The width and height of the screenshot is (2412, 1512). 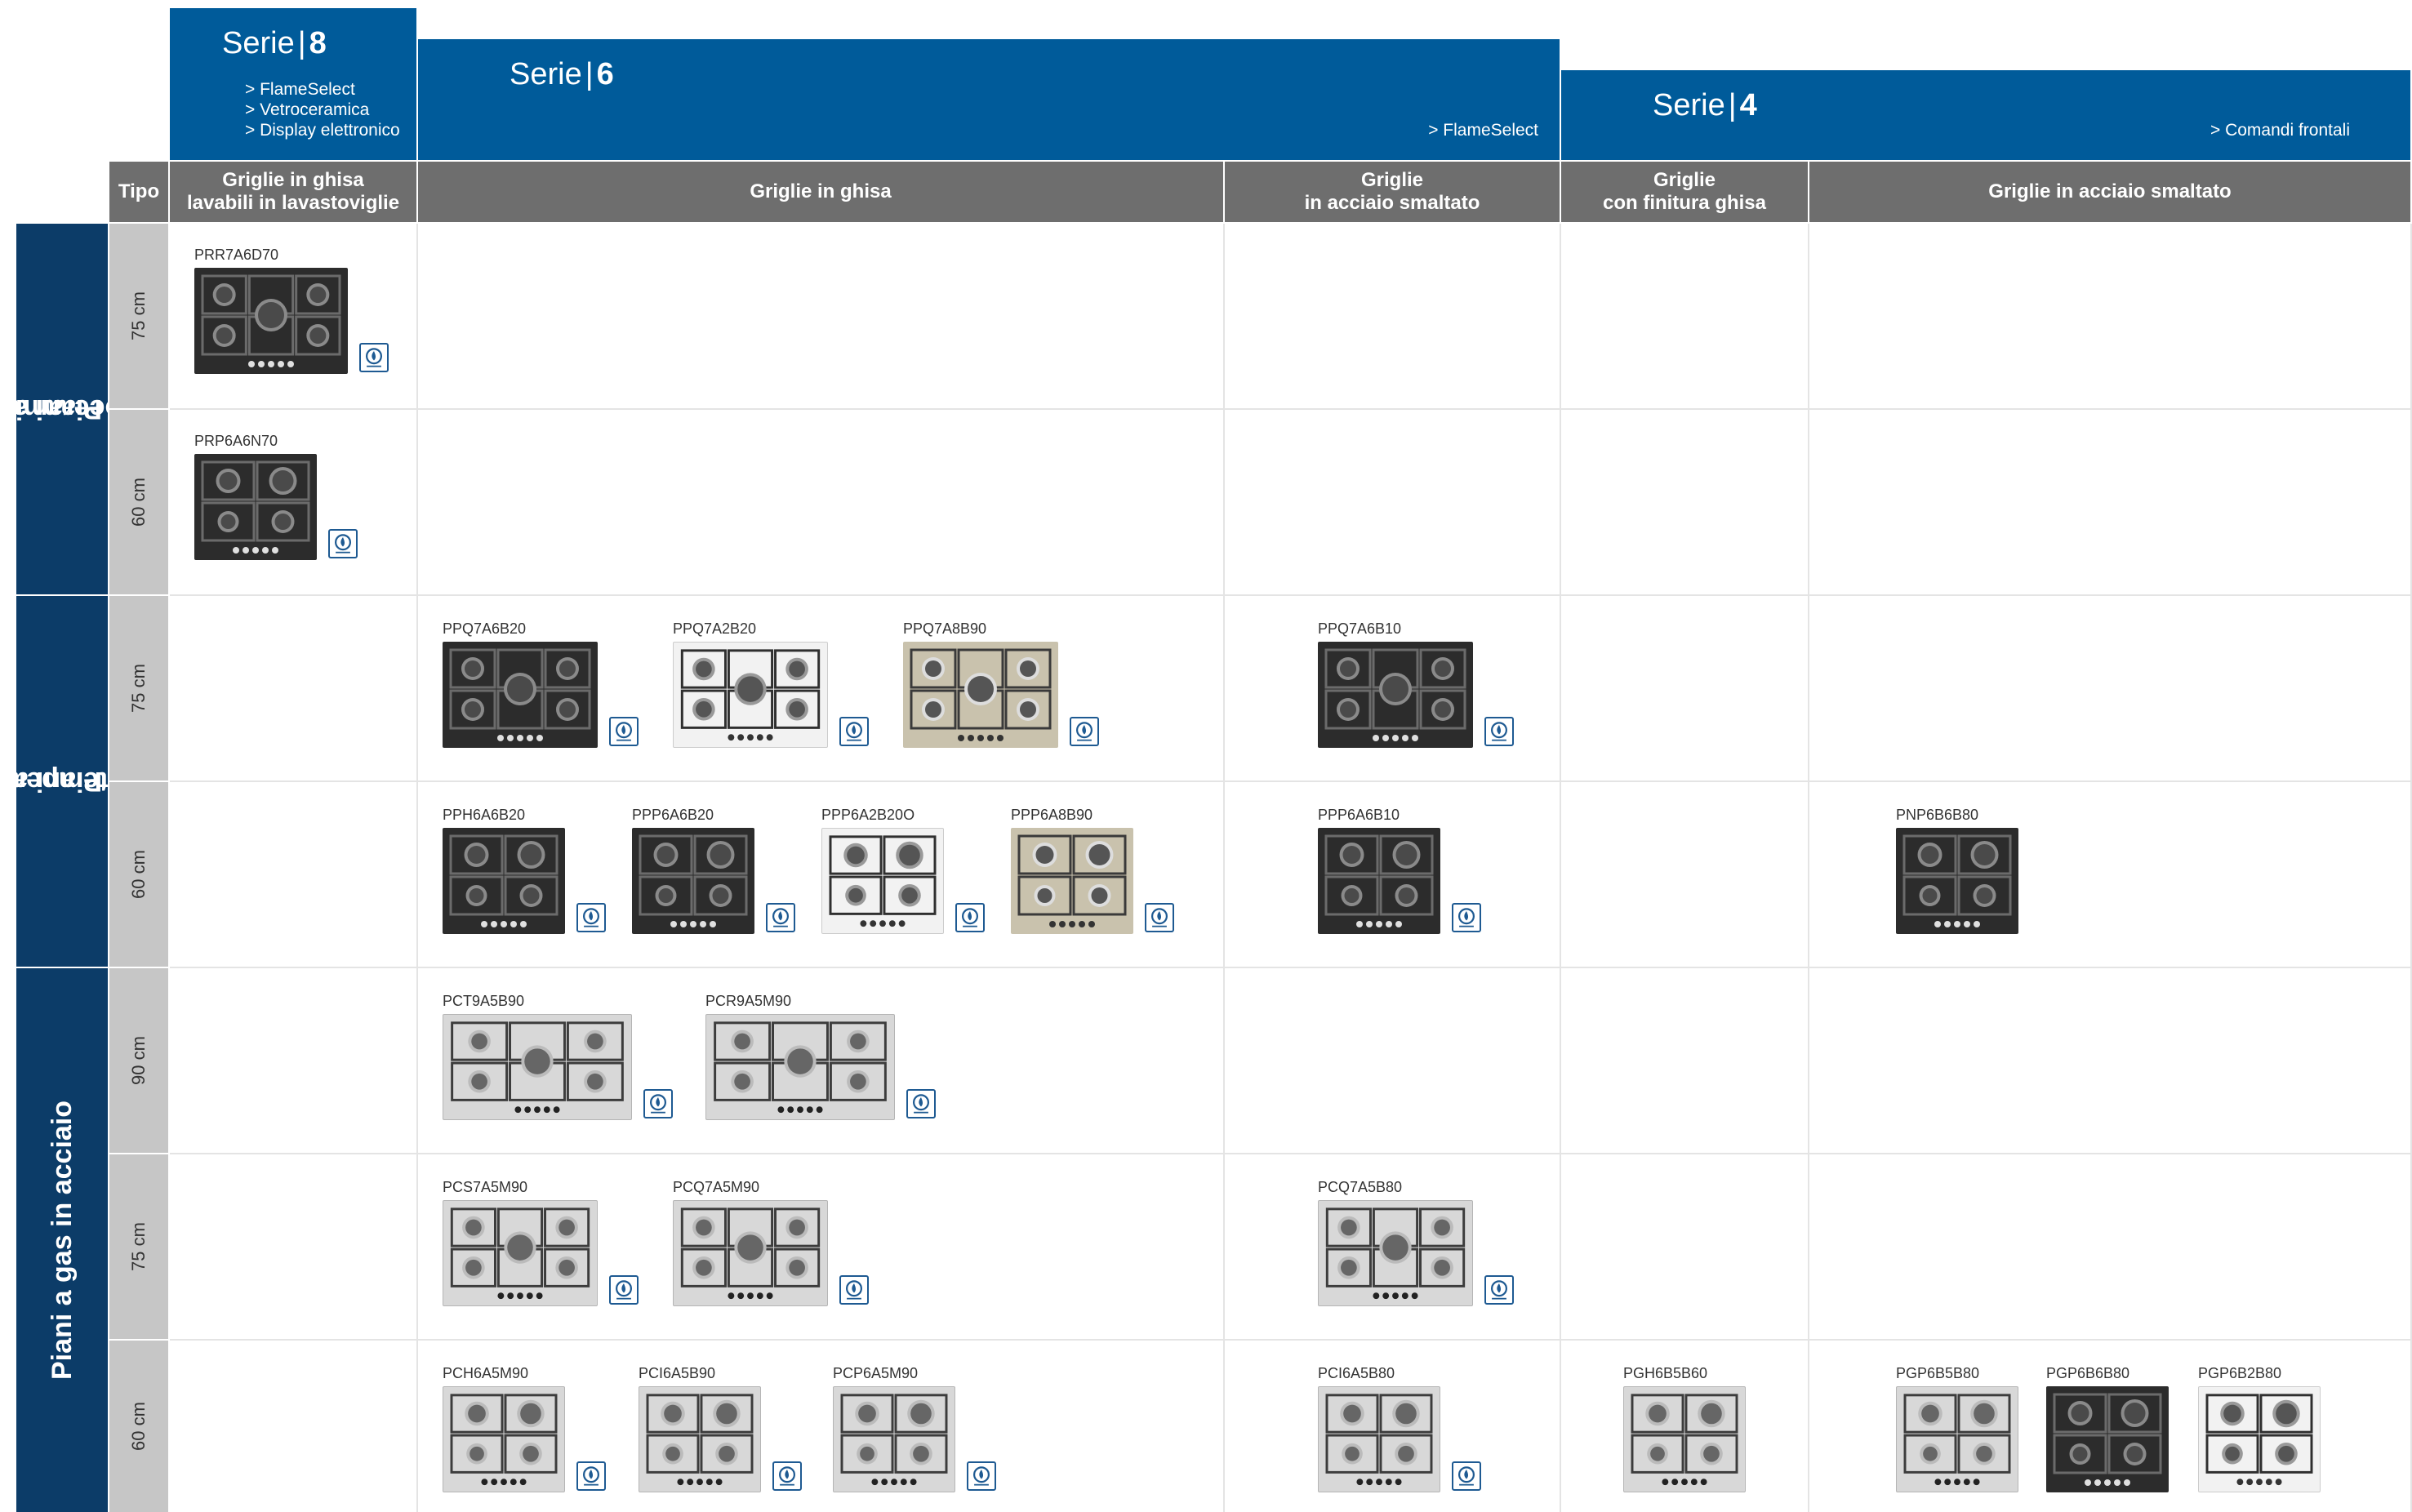 I want to click on size-label: 90 cm, so click(x=138, y=1060).